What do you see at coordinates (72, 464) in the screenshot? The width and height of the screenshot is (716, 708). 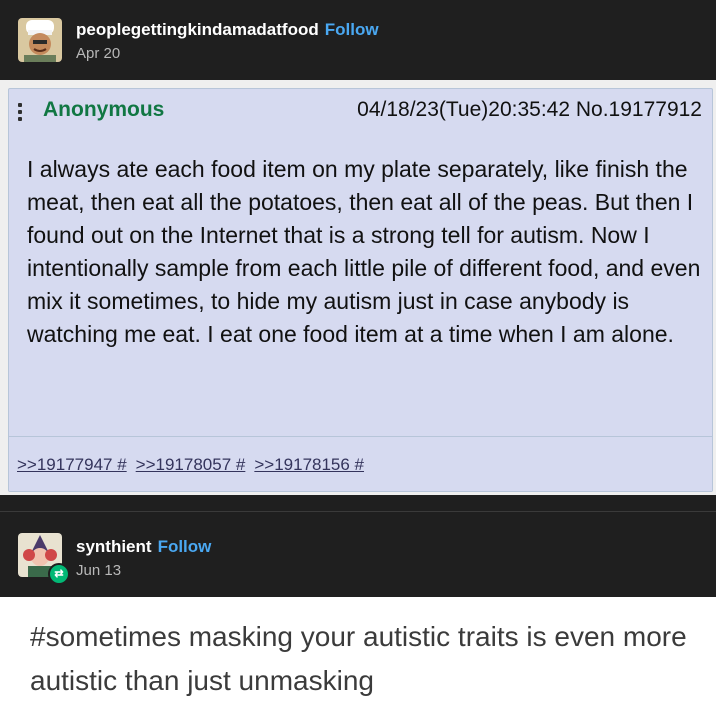 I see `backlink: >>19177947 #` at bounding box center [72, 464].